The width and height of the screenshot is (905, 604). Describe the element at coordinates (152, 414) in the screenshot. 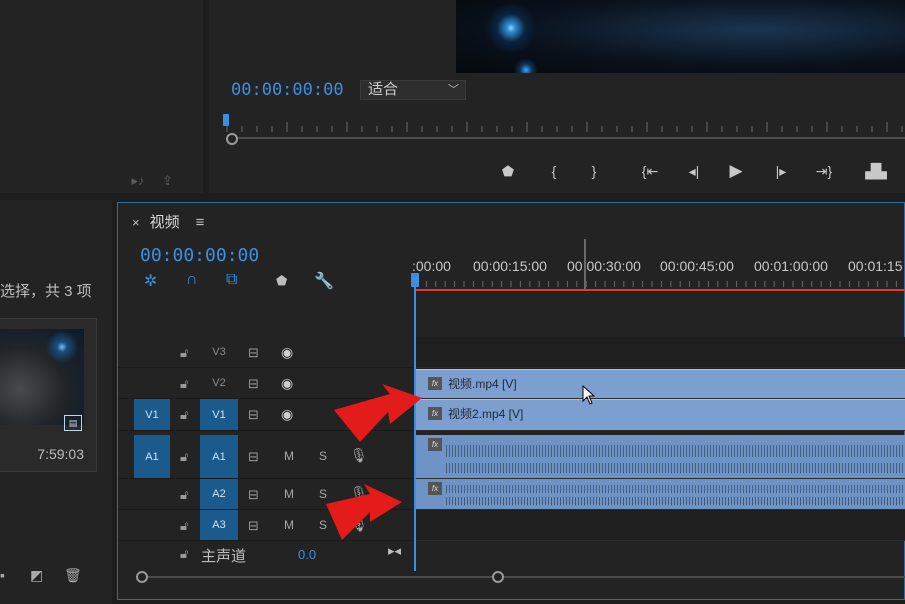

I see `source-patch-v1: V1` at that location.